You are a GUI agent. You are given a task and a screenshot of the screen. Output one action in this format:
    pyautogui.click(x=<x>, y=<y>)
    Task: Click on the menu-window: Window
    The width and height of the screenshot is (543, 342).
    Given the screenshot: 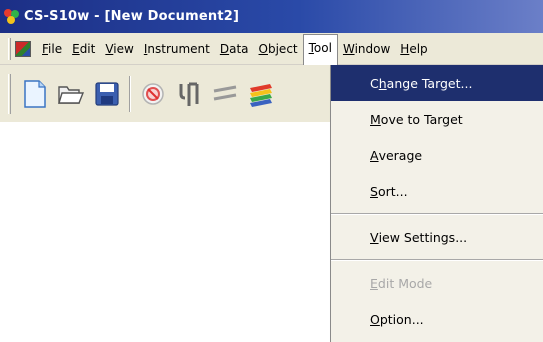 What is the action you would take?
    pyautogui.click(x=366, y=49)
    